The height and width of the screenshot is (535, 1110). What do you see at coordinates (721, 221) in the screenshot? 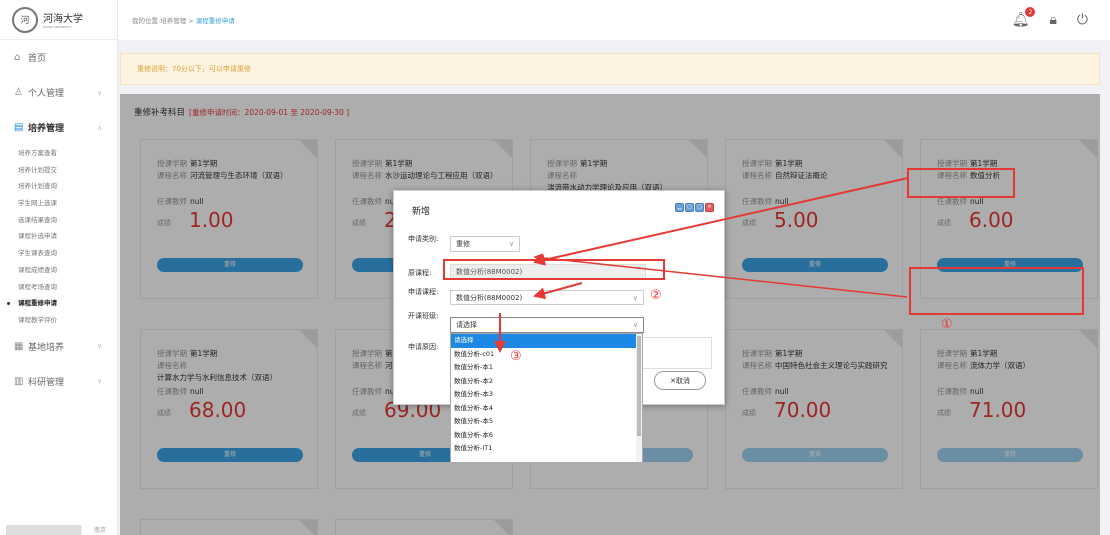
I see `arrow-to-original-course` at bounding box center [721, 221].